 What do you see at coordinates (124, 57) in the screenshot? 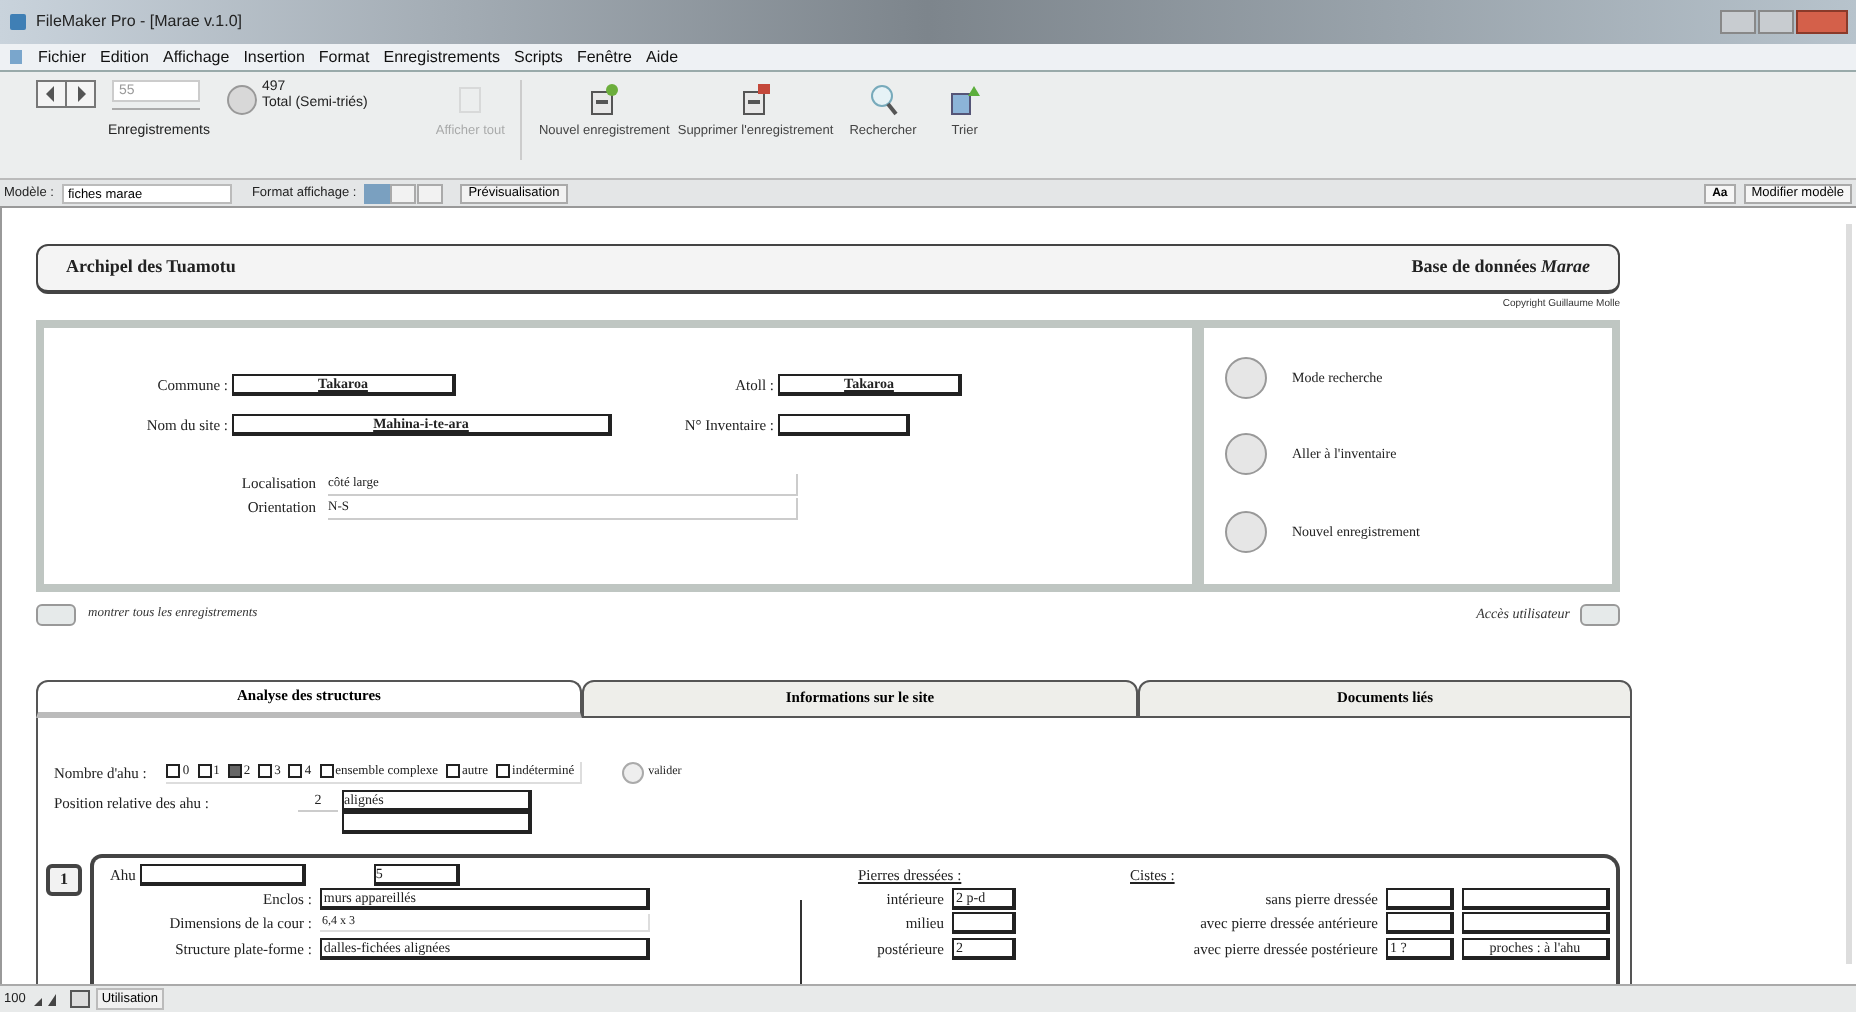
I see `menu-item: Edition` at bounding box center [124, 57].